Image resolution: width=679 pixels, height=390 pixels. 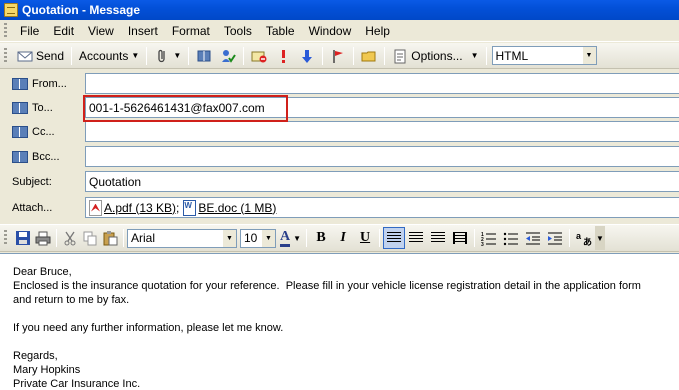 I want to click on translate-button: aあ, so click(x=584, y=238).